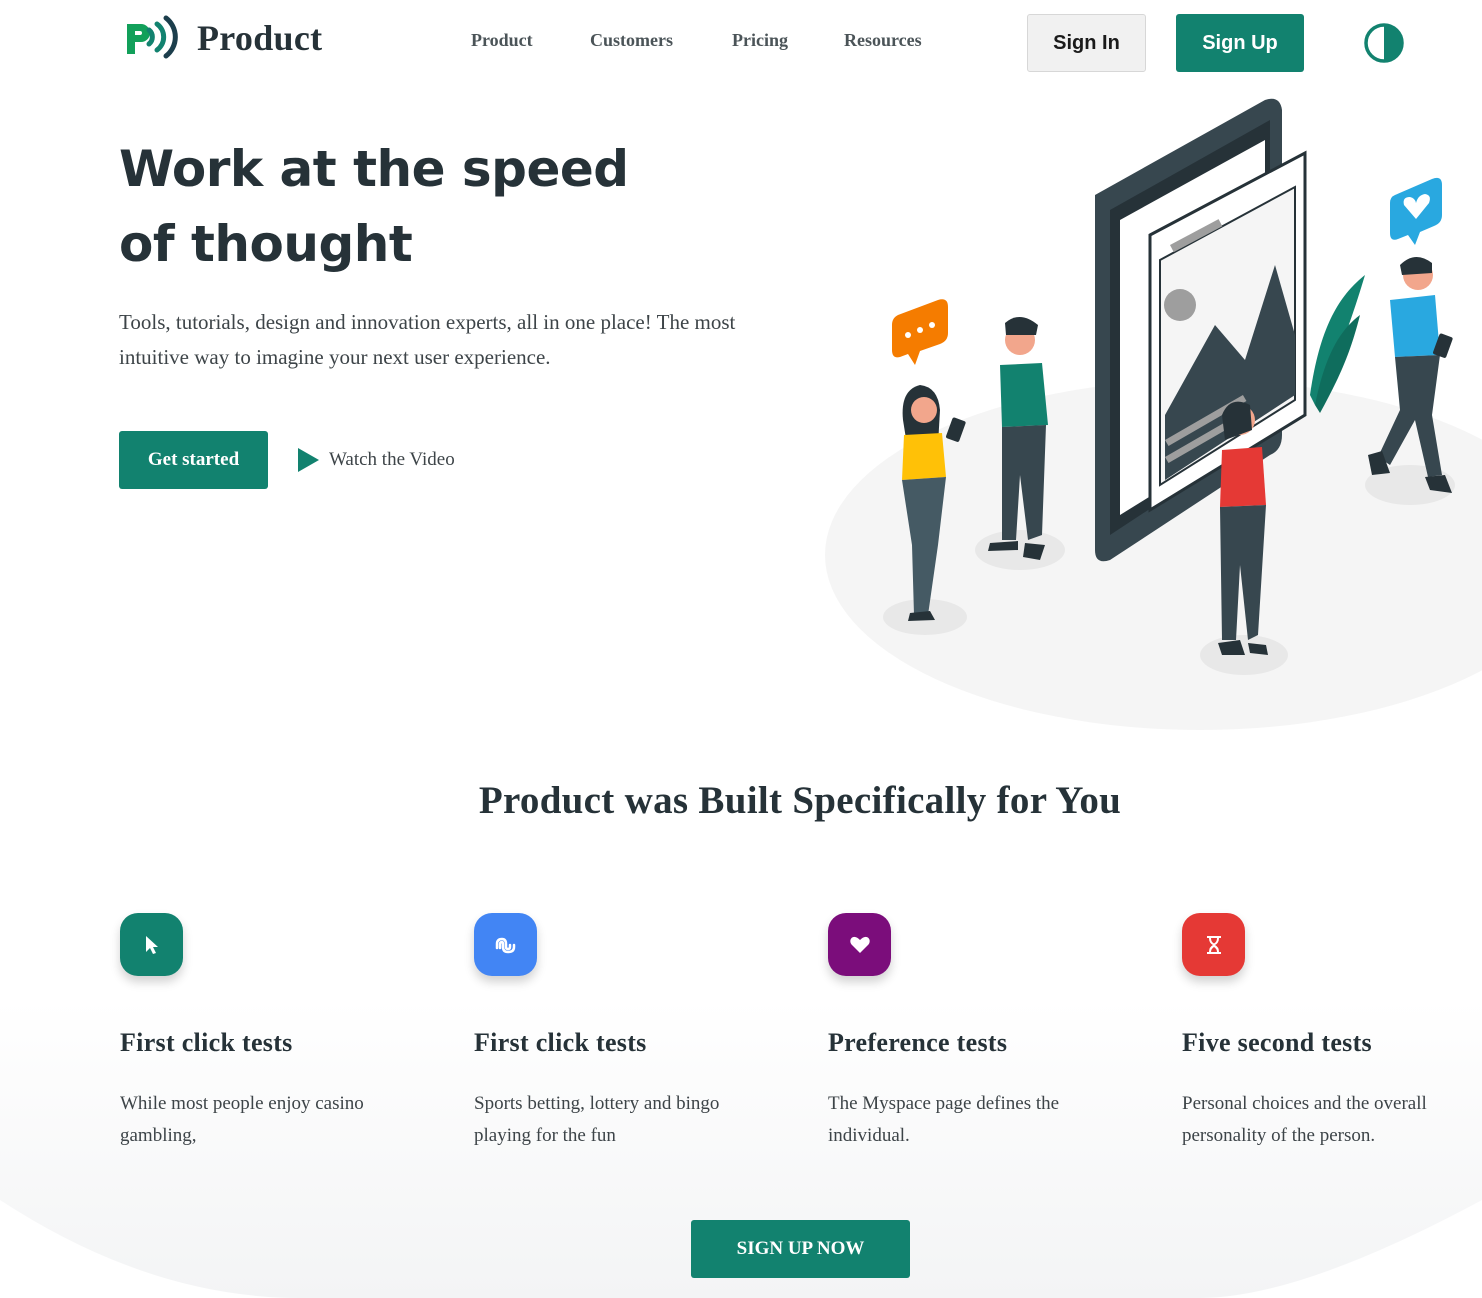 Image resolution: width=1482 pixels, height=1298 pixels. What do you see at coordinates (859, 944) in the screenshot?
I see `heart-icon` at bounding box center [859, 944].